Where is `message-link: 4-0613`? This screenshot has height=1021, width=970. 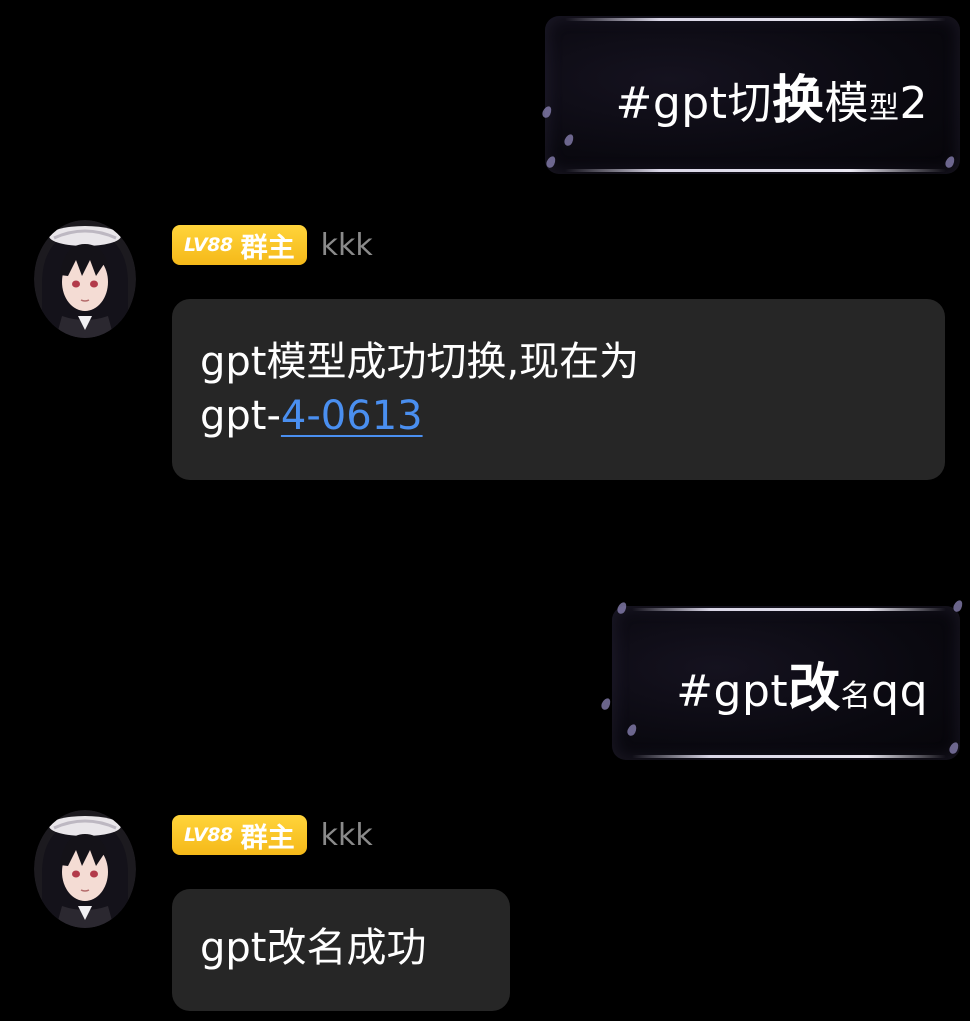 message-link: 4-0613 is located at coordinates (352, 416).